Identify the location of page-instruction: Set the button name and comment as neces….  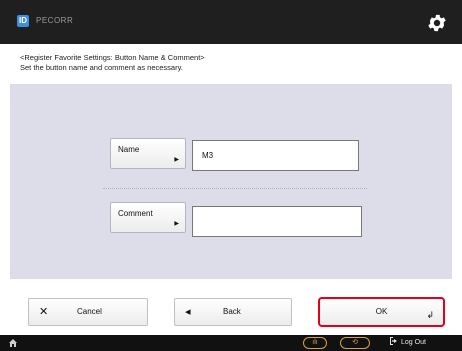
(101, 67).